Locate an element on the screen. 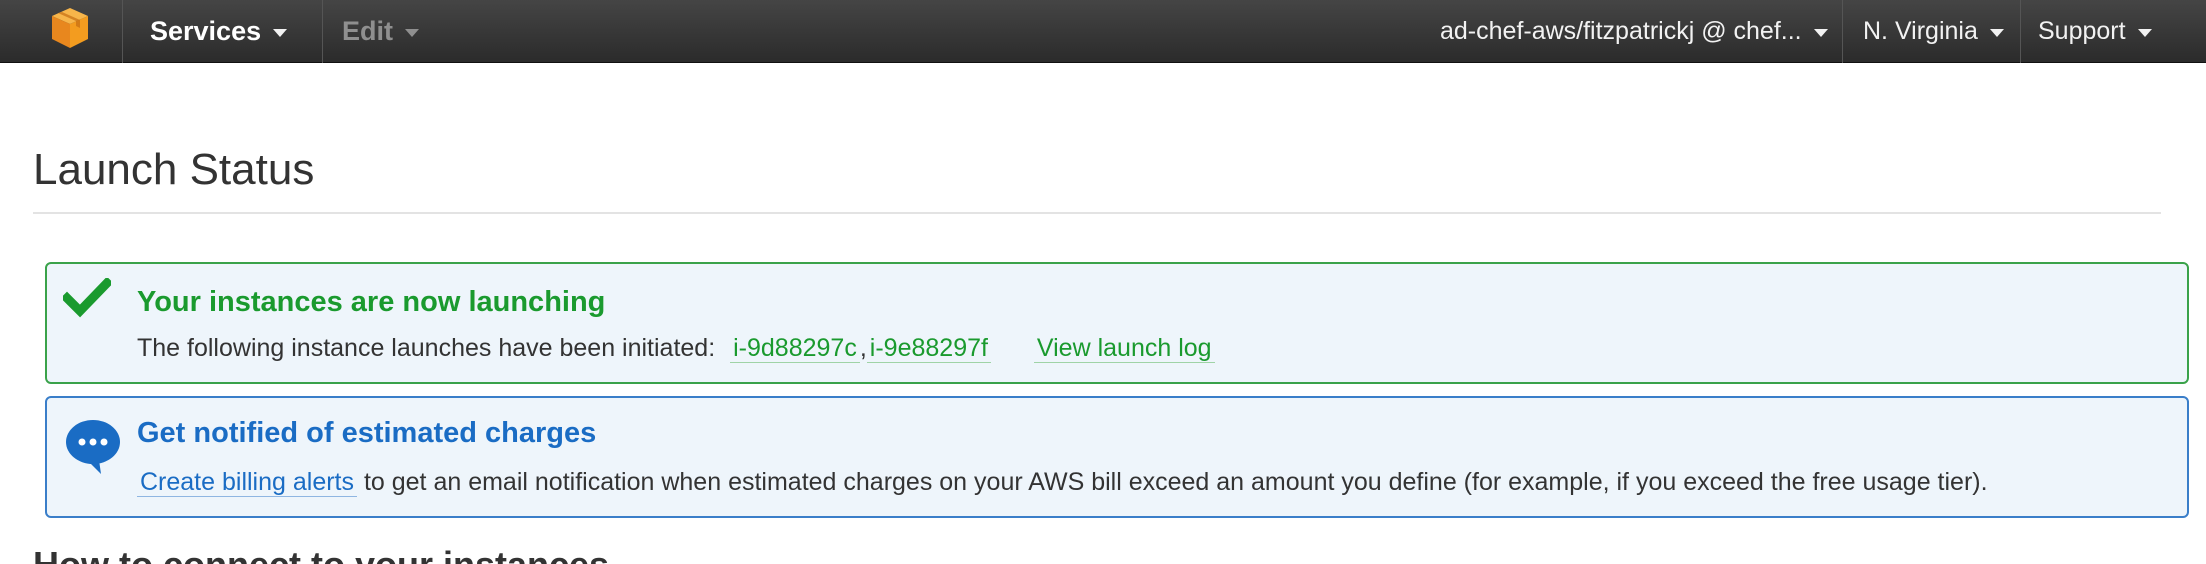 The image size is (2206, 564). page-title: Launch Status is located at coordinates (174, 169).